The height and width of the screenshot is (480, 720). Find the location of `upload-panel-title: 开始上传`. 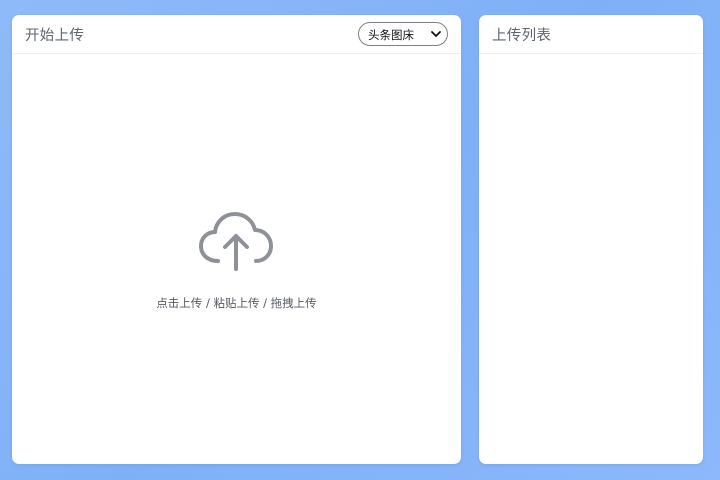

upload-panel-title: 开始上传 is located at coordinates (55, 36).